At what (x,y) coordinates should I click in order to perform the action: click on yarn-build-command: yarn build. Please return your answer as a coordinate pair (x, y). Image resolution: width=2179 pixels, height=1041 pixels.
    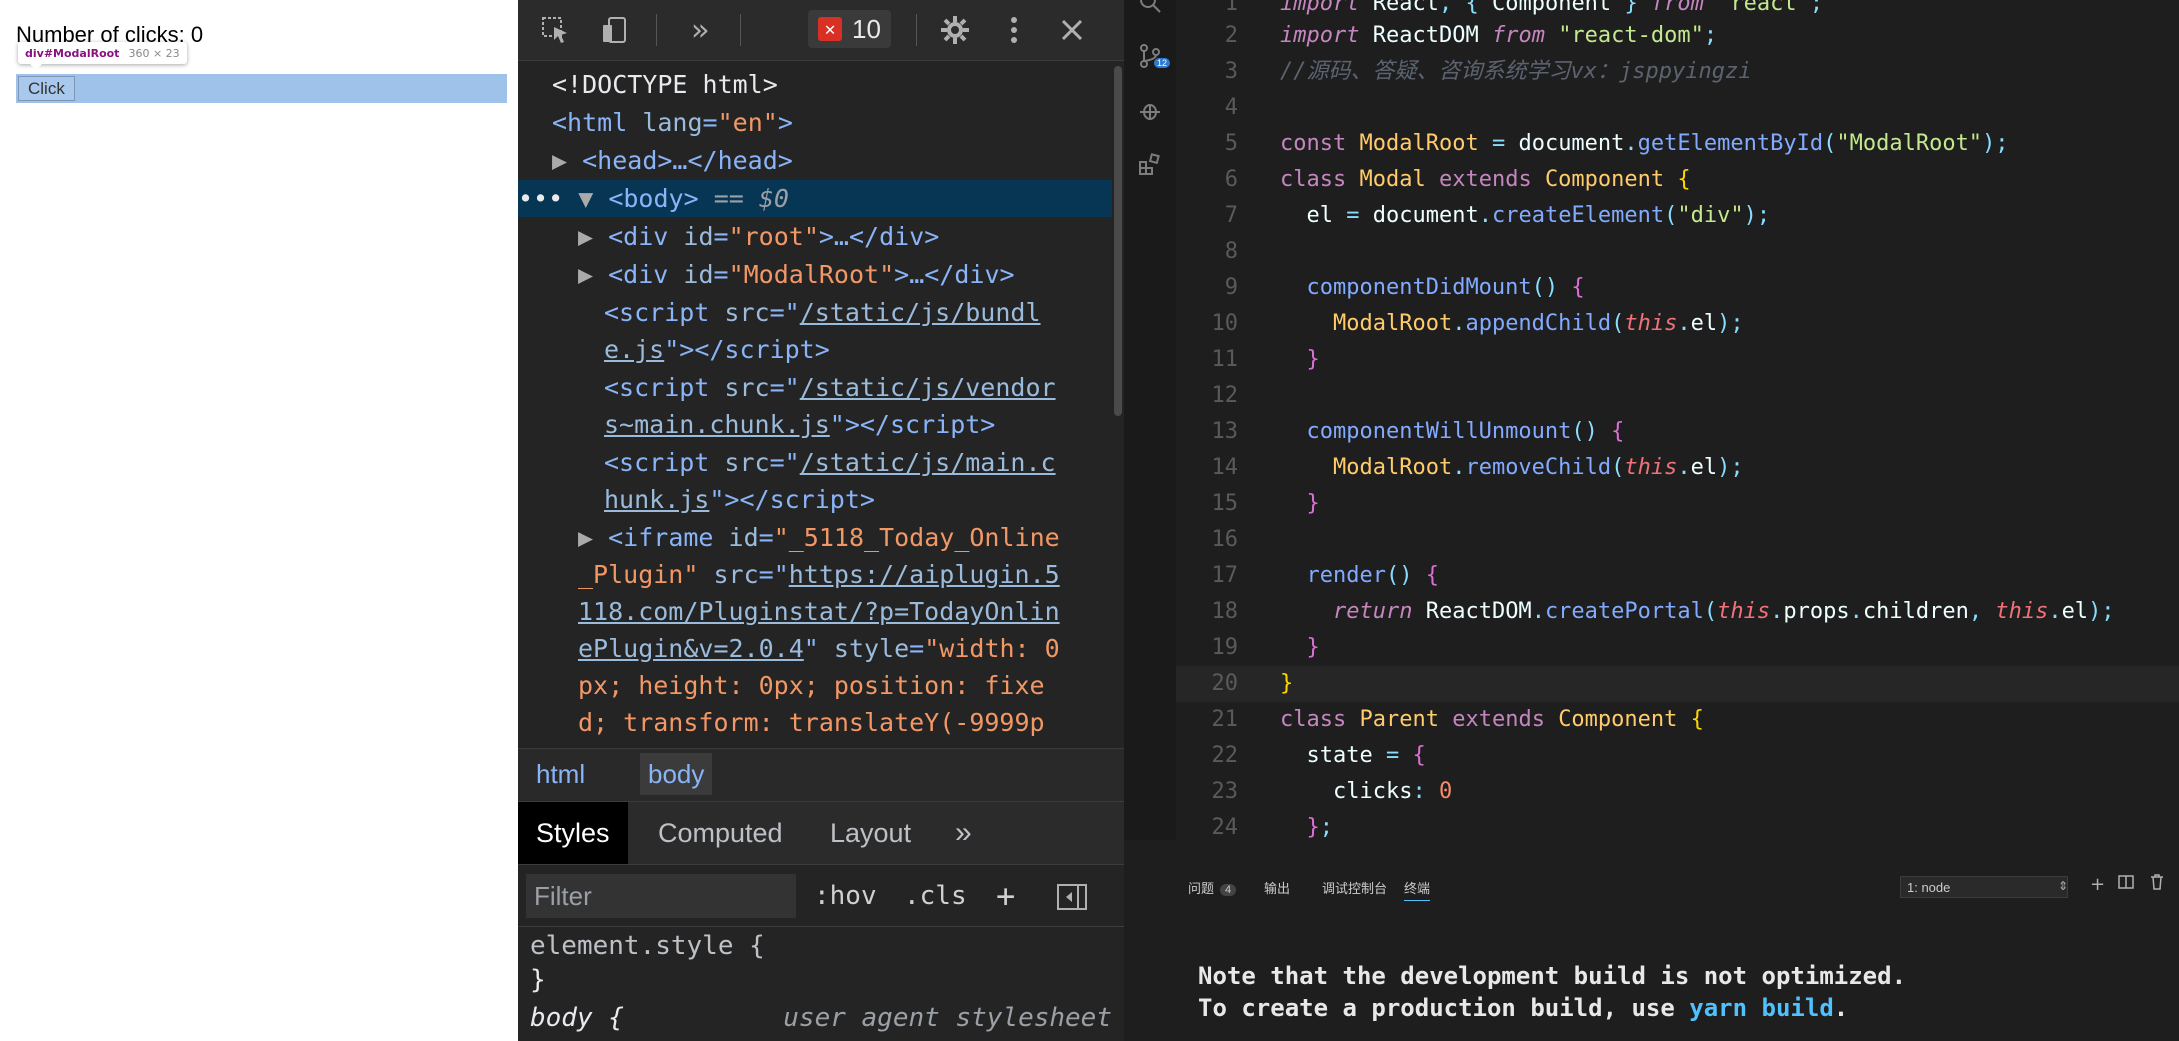
    Looking at the image, I should click on (1761, 1008).